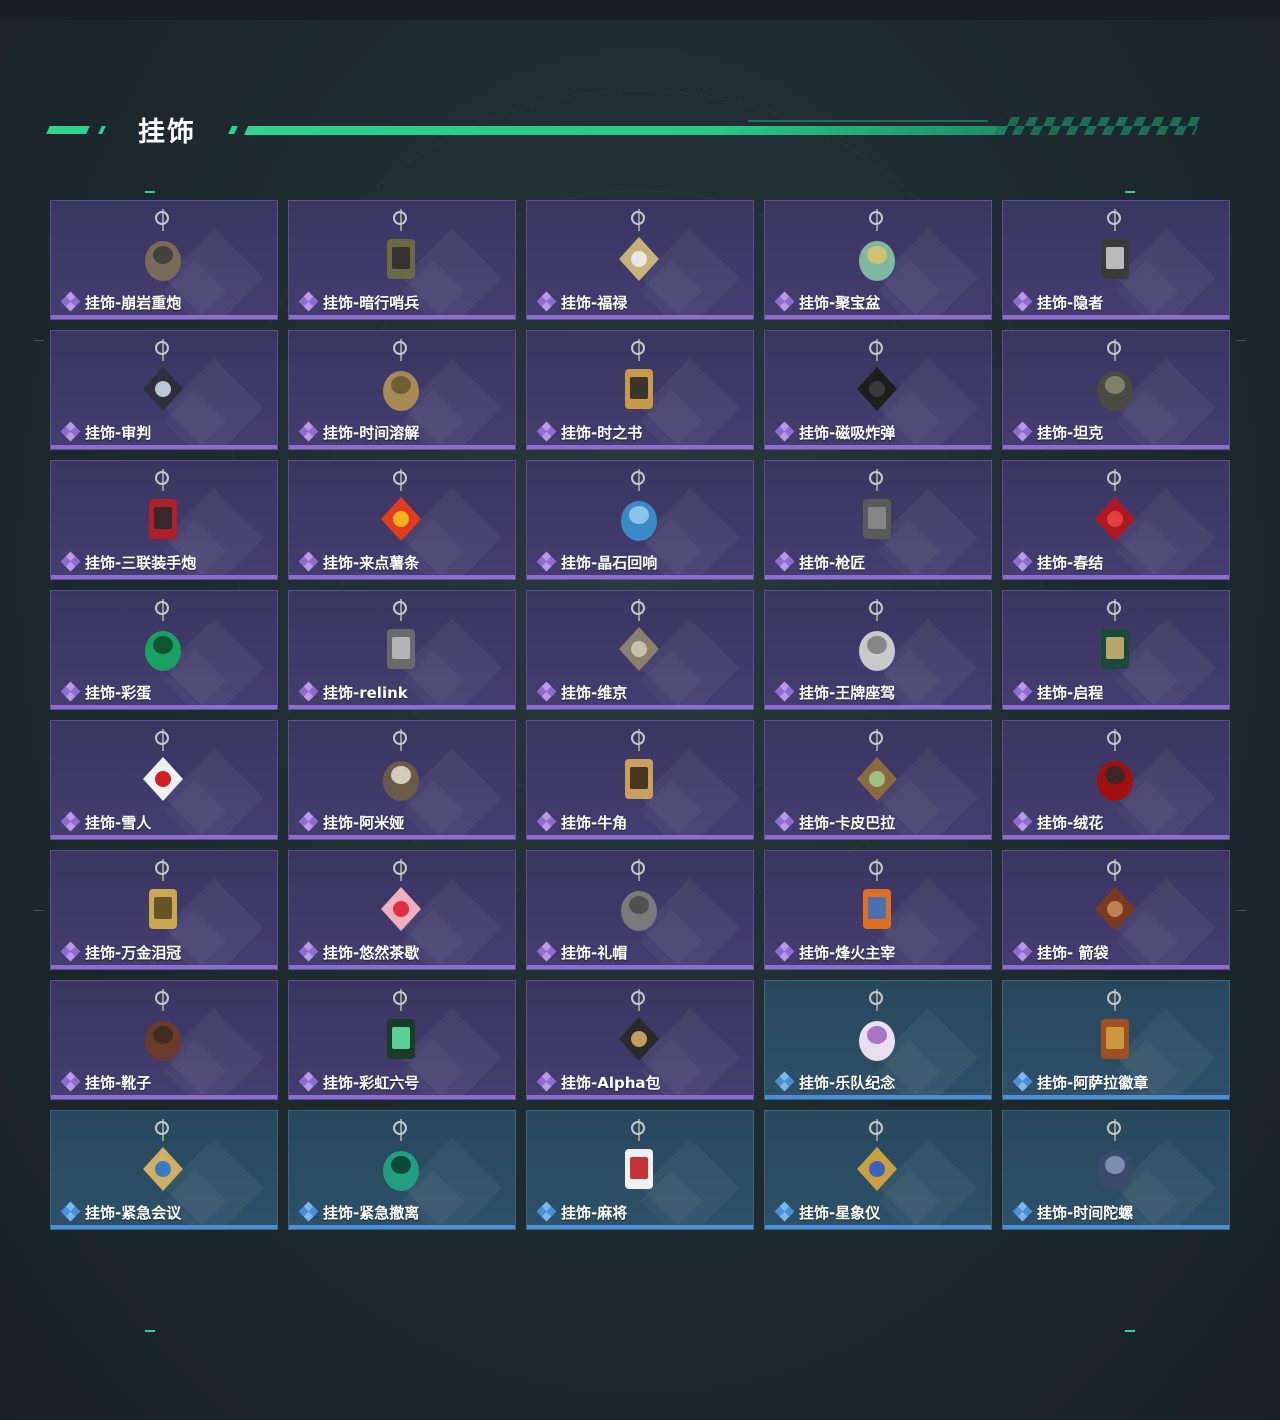 The image size is (1280, 1420). I want to click on compass-charm-icon, so click(1115, 647).